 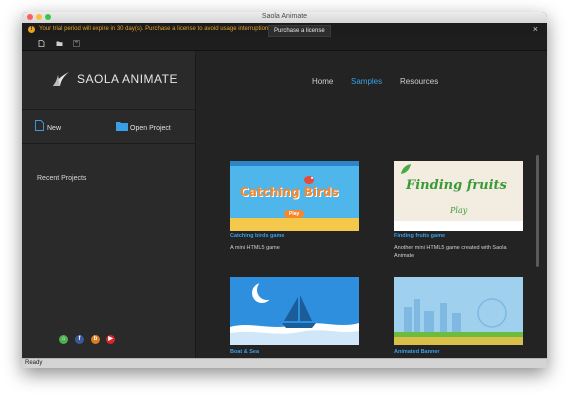 What do you see at coordinates (294, 214) in the screenshot?
I see `catching-birds-play: Play` at bounding box center [294, 214].